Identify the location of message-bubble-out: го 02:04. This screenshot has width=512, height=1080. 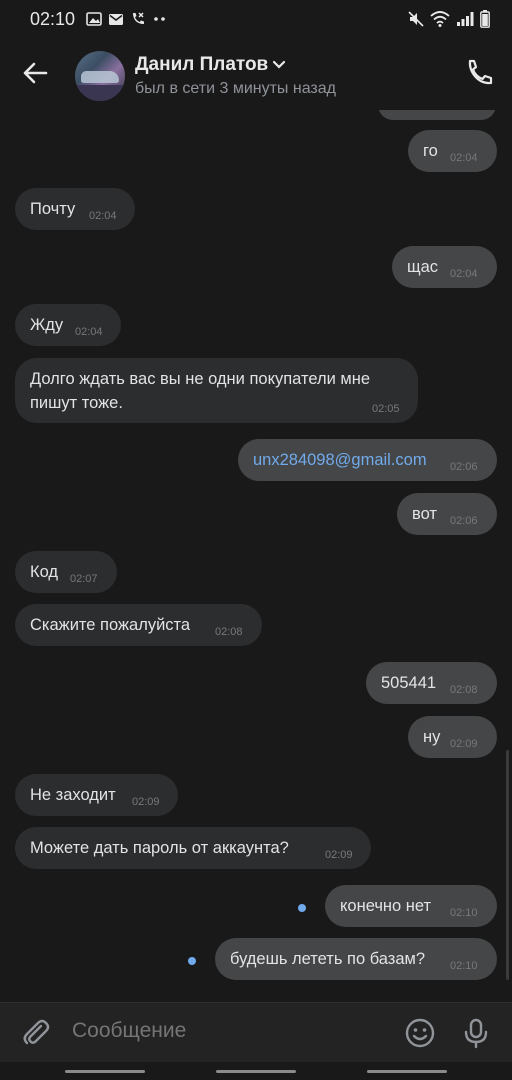
(452, 151).